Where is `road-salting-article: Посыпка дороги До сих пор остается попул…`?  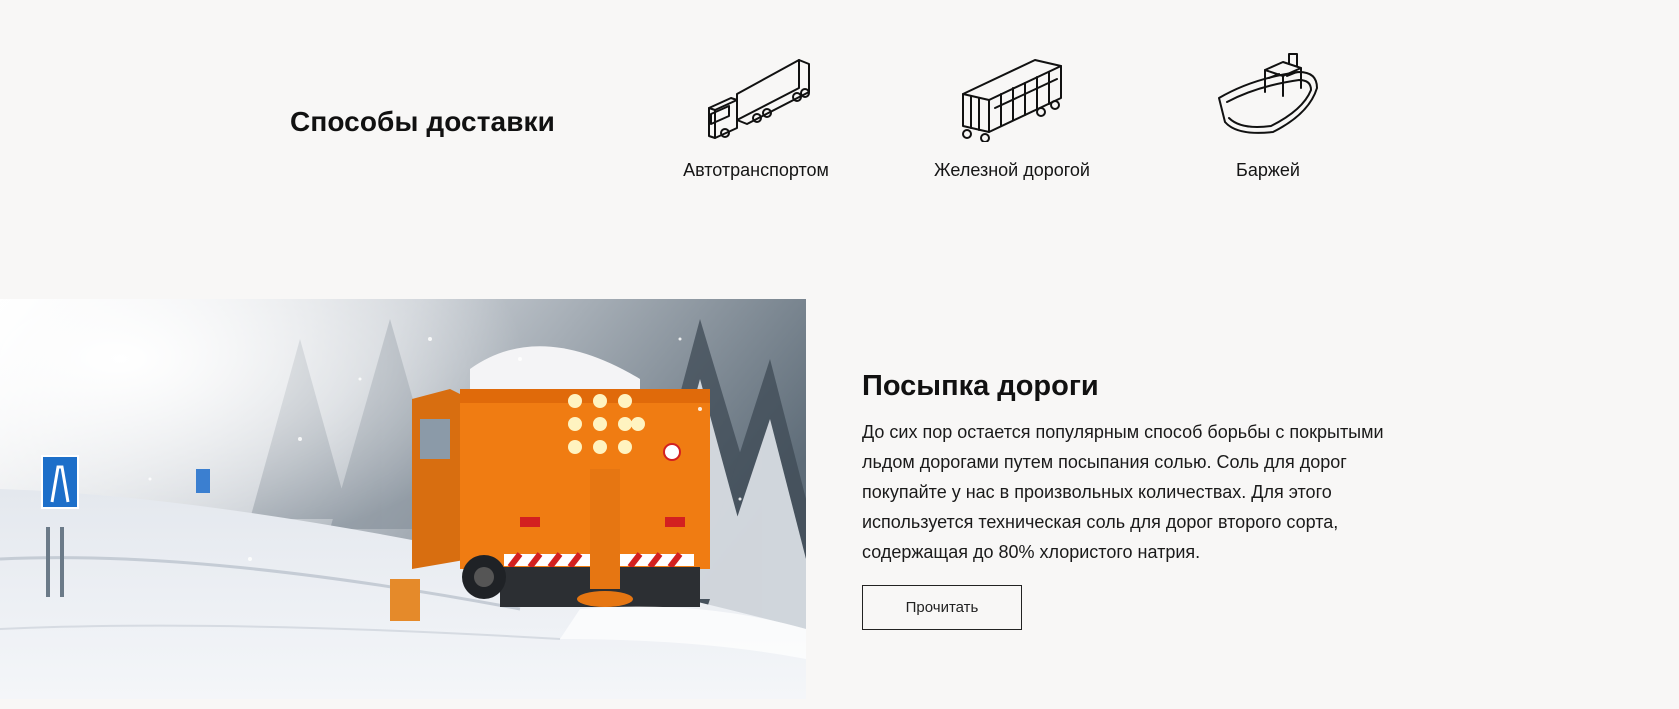
road-salting-article: Посыпка дороги До сих пор остается попул… is located at coordinates (1132, 500).